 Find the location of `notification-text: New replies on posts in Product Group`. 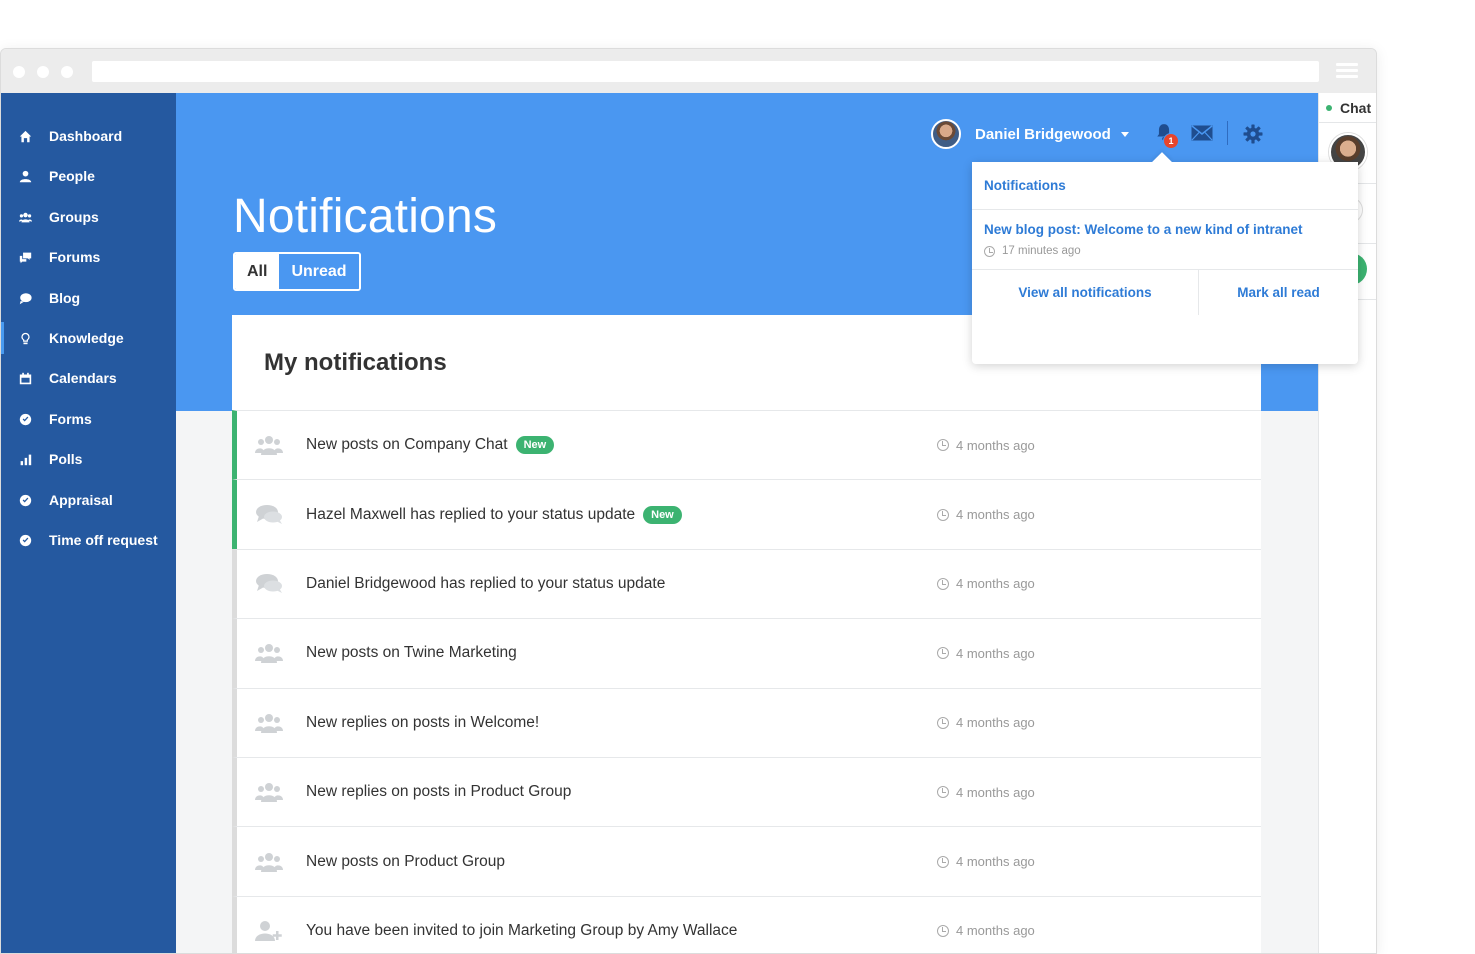

notification-text: New replies on posts in Product Group is located at coordinates (439, 792).